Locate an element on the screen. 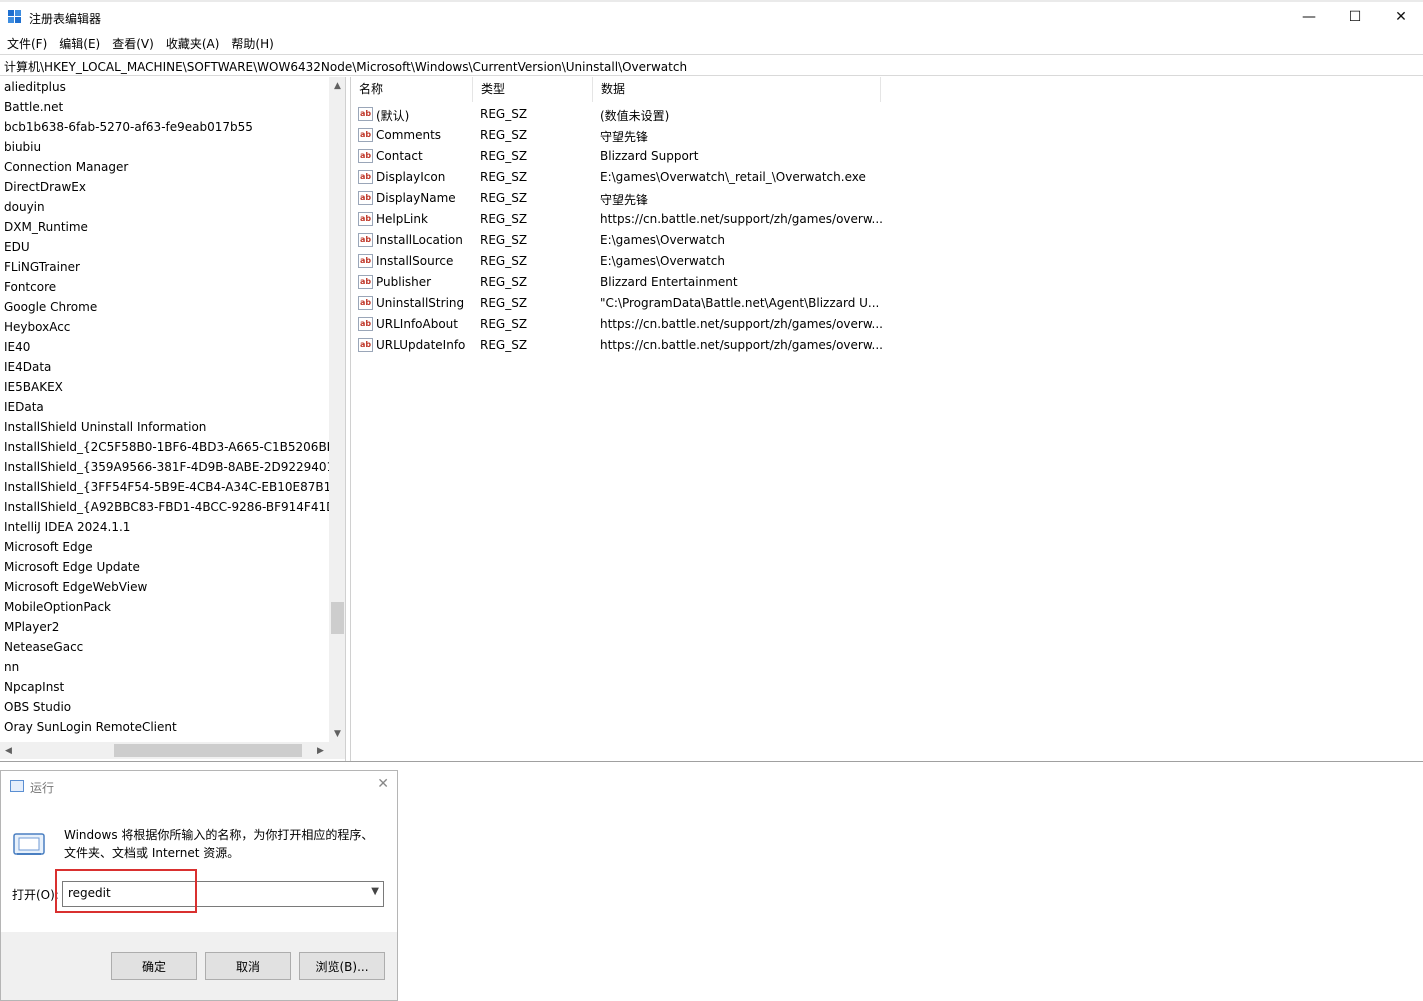 This screenshot has width=1423, height=1001. tree-item: biubiu is located at coordinates (164, 147).